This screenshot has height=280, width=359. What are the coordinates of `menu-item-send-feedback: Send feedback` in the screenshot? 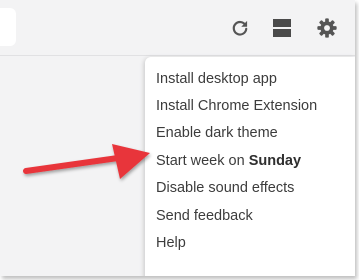 It's located at (204, 216).